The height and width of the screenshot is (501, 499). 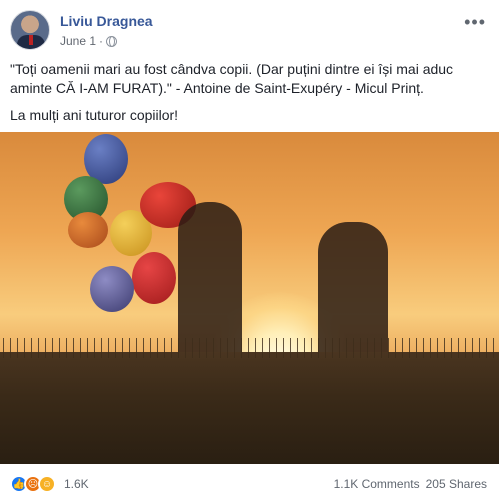 What do you see at coordinates (94, 115) in the screenshot?
I see `post-greeting: La mulți ani tuturor copiilor!` at bounding box center [94, 115].